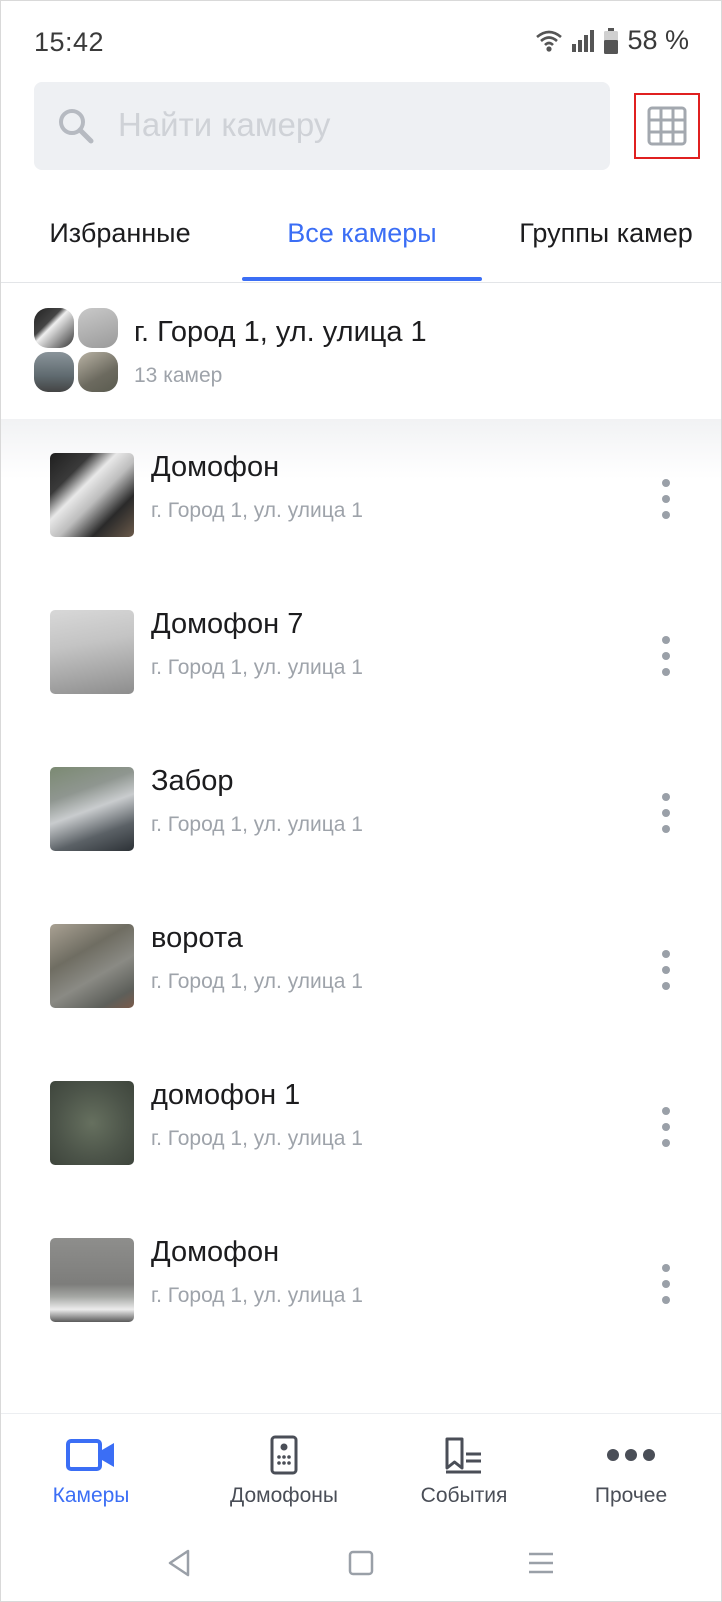  I want to click on tab-camera-groups: Группы камер, so click(606, 247).